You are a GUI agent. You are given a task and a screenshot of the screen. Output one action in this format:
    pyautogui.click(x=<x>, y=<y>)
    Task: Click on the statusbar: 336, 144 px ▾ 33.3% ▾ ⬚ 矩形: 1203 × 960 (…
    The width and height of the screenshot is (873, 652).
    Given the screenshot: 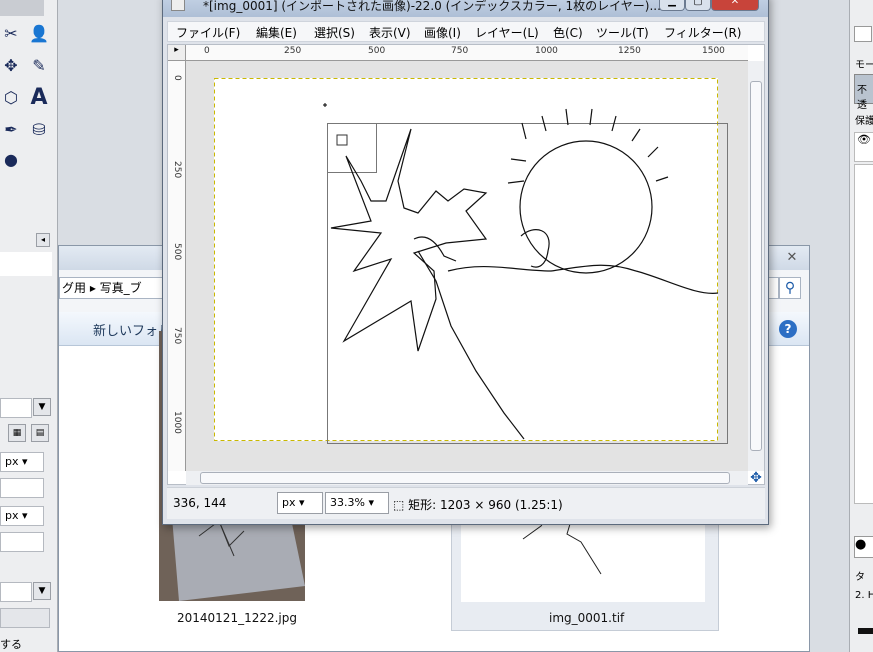 What is the action you would take?
    pyautogui.click(x=466, y=503)
    